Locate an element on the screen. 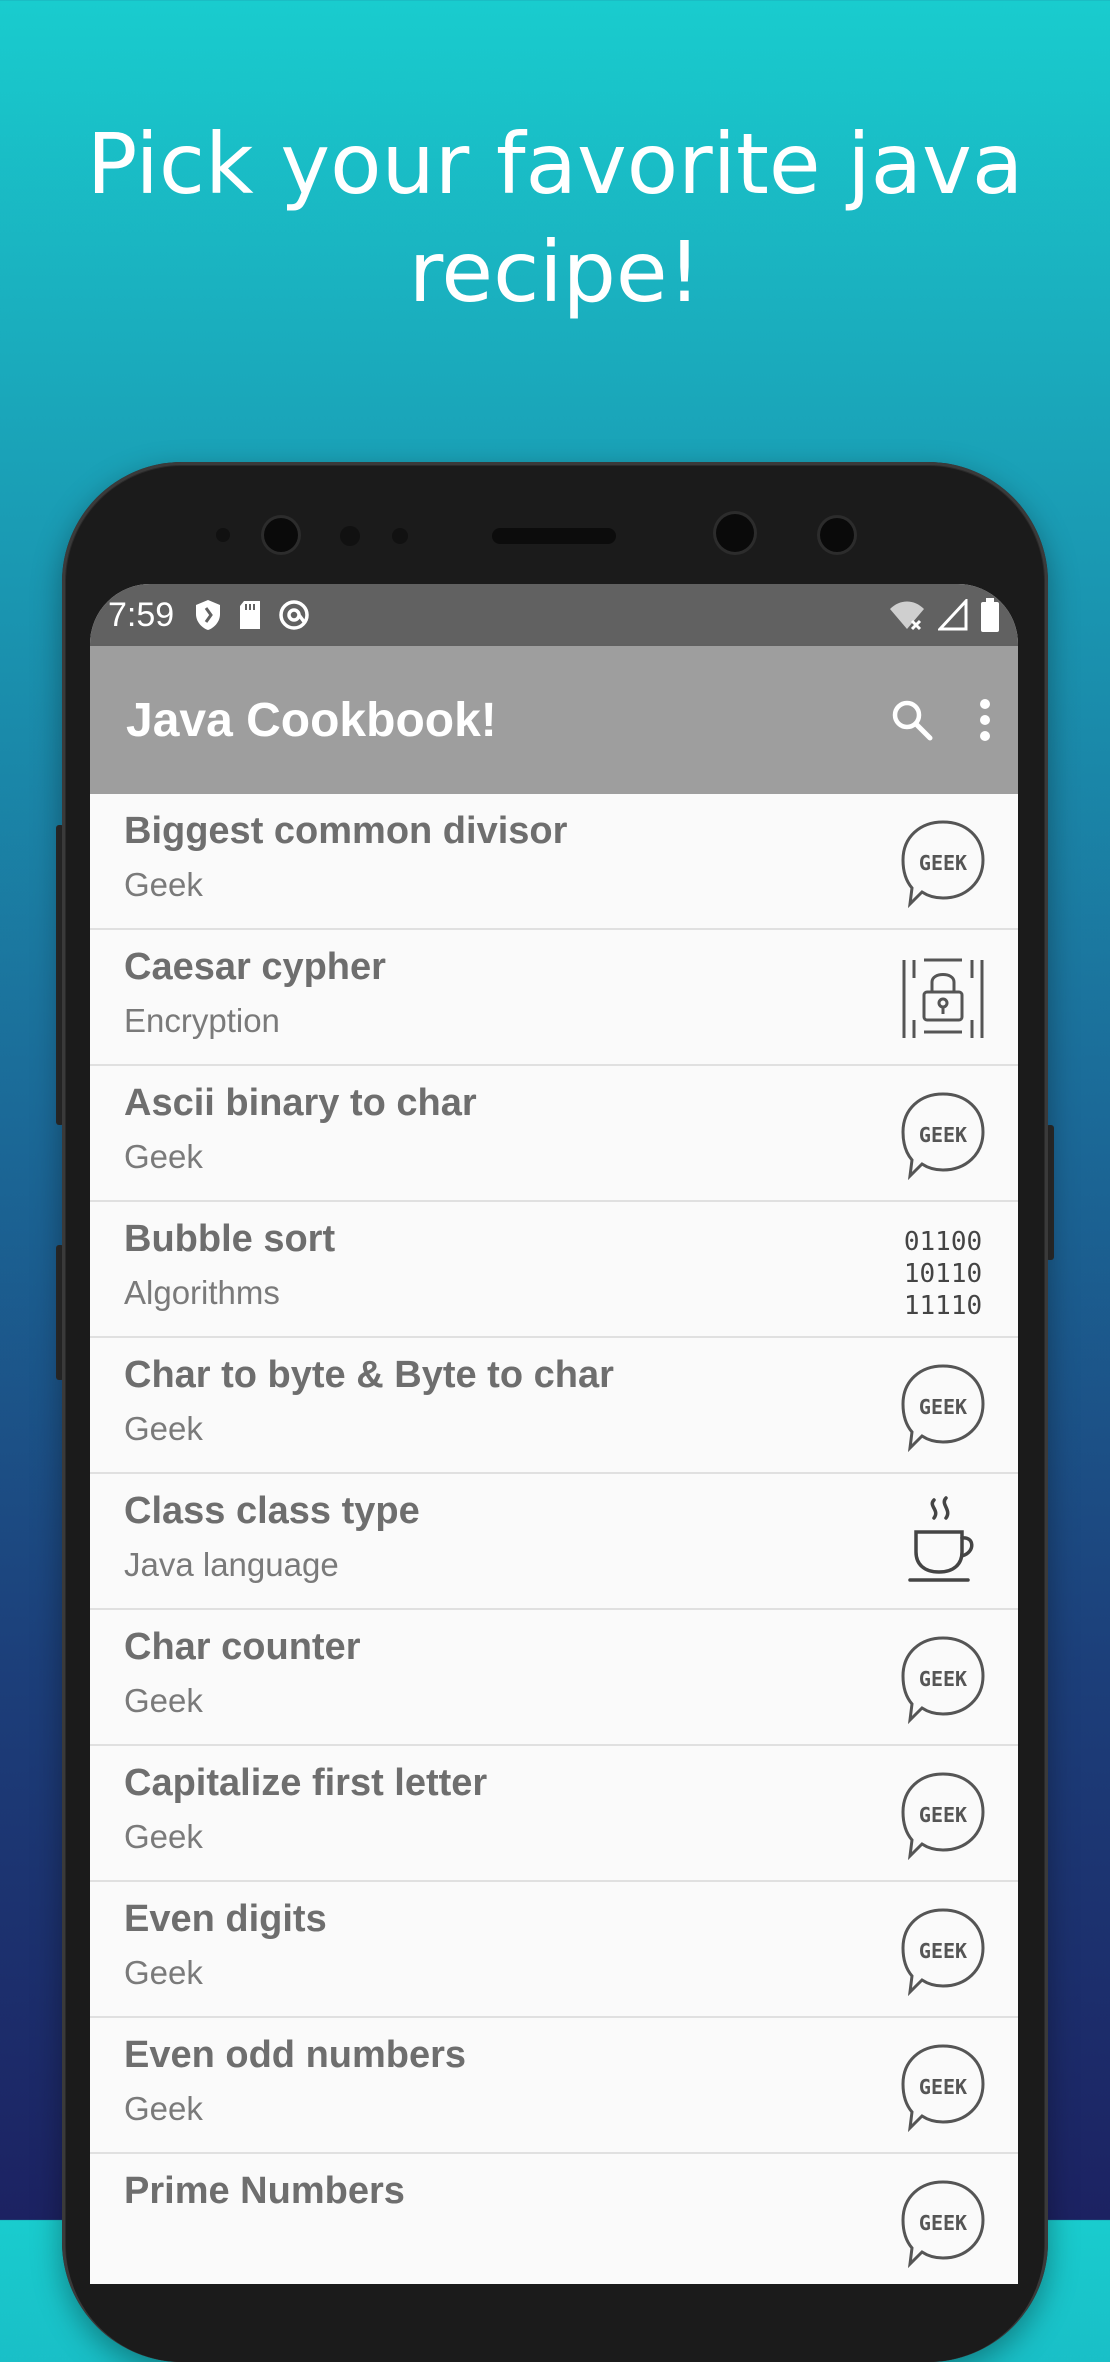  recipe-title: Bubble sort is located at coordinates (230, 1239).